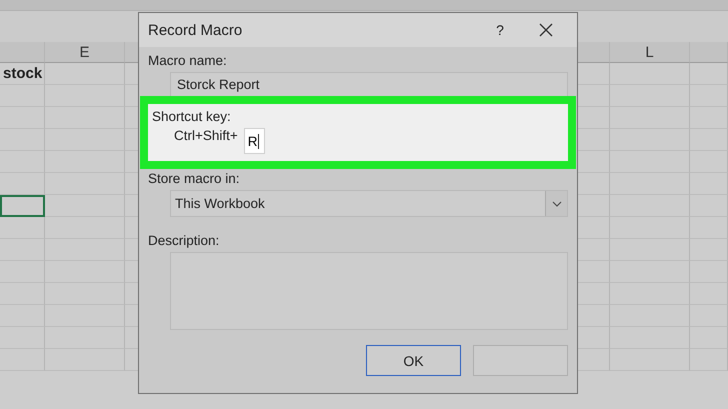 The width and height of the screenshot is (728, 409). What do you see at coordinates (22, 74) in the screenshot?
I see `table-cell: stock` at bounding box center [22, 74].